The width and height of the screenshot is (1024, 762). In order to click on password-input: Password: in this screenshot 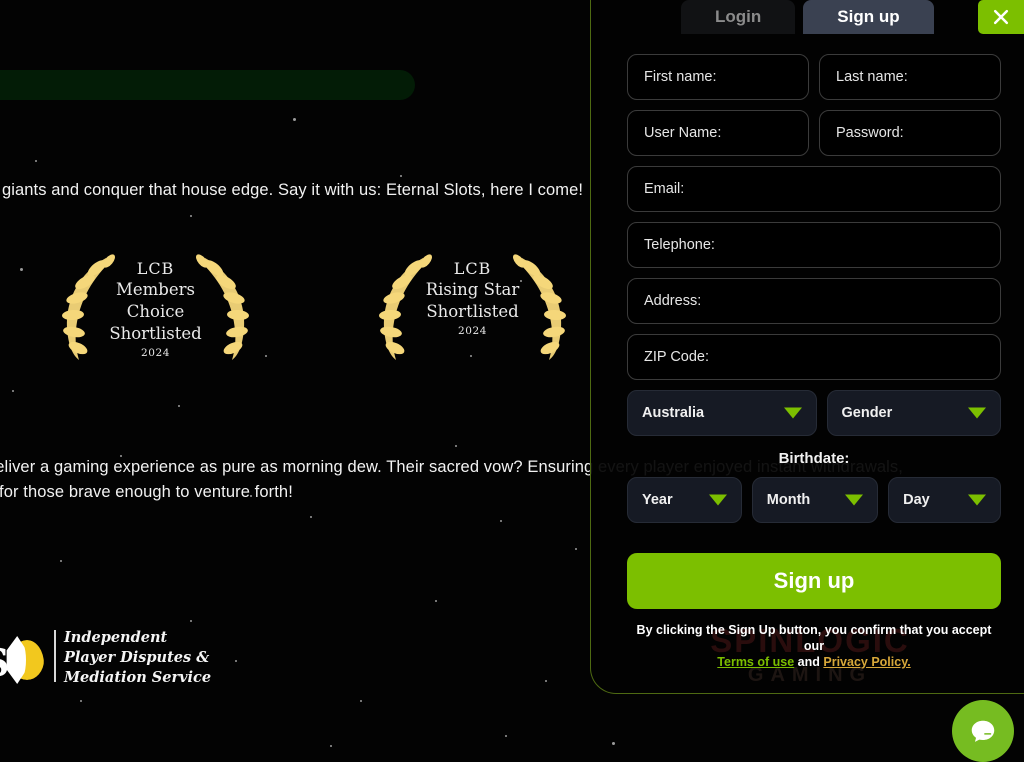, I will do `click(910, 133)`.